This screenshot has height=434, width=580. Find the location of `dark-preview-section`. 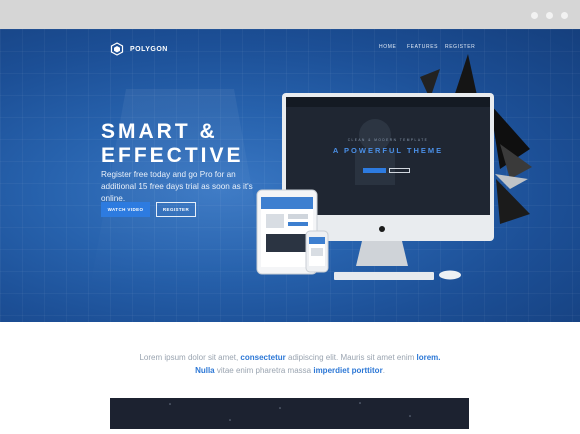

dark-preview-section is located at coordinates (289, 413).